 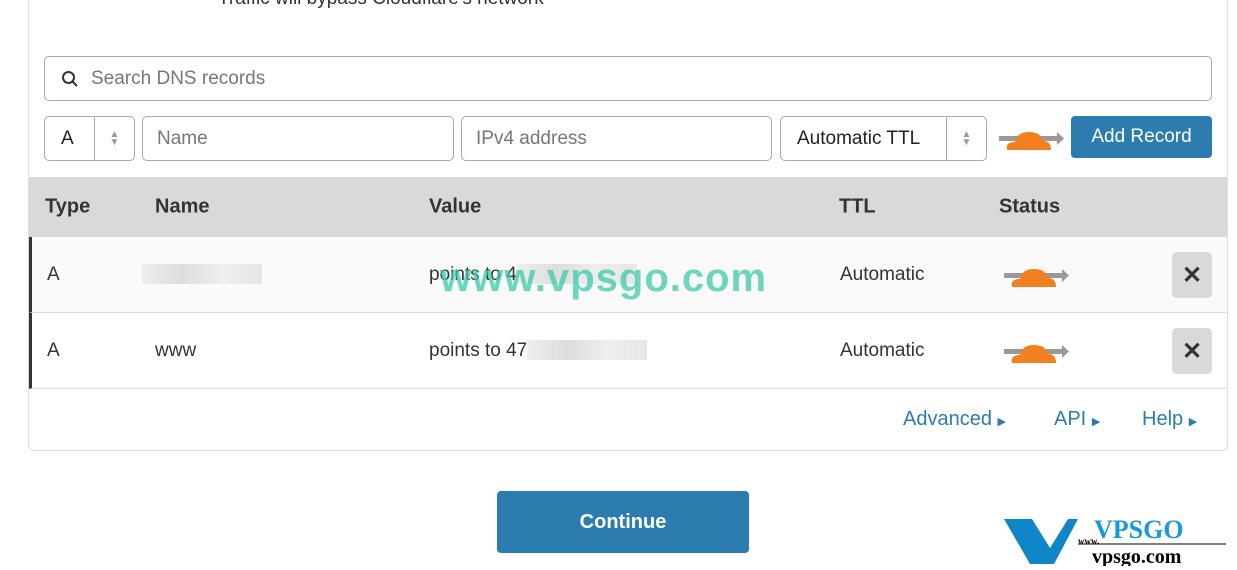 What do you see at coordinates (1137, 556) in the screenshot?
I see `svg-text: vpsgo.com` at bounding box center [1137, 556].